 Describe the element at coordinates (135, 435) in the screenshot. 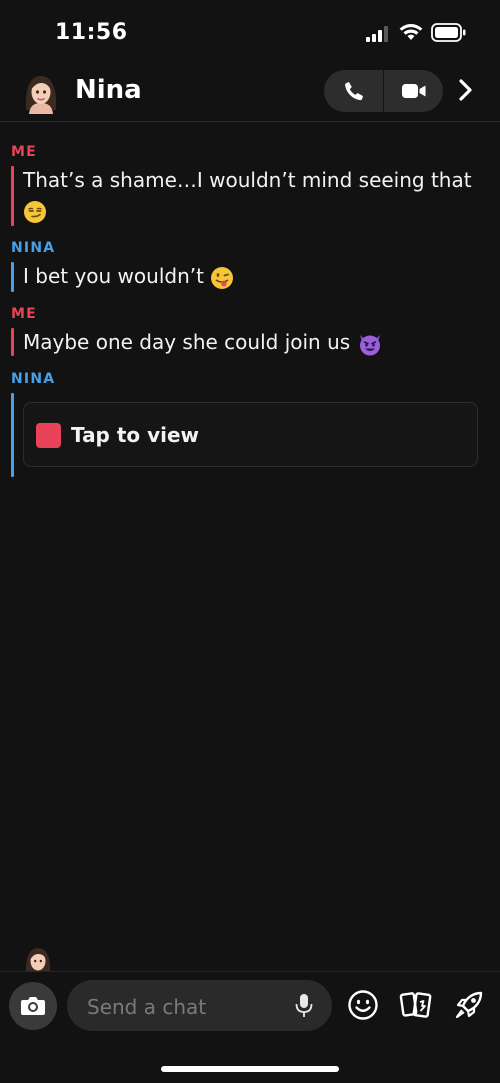

I see `snap-label: Tap to view` at that location.